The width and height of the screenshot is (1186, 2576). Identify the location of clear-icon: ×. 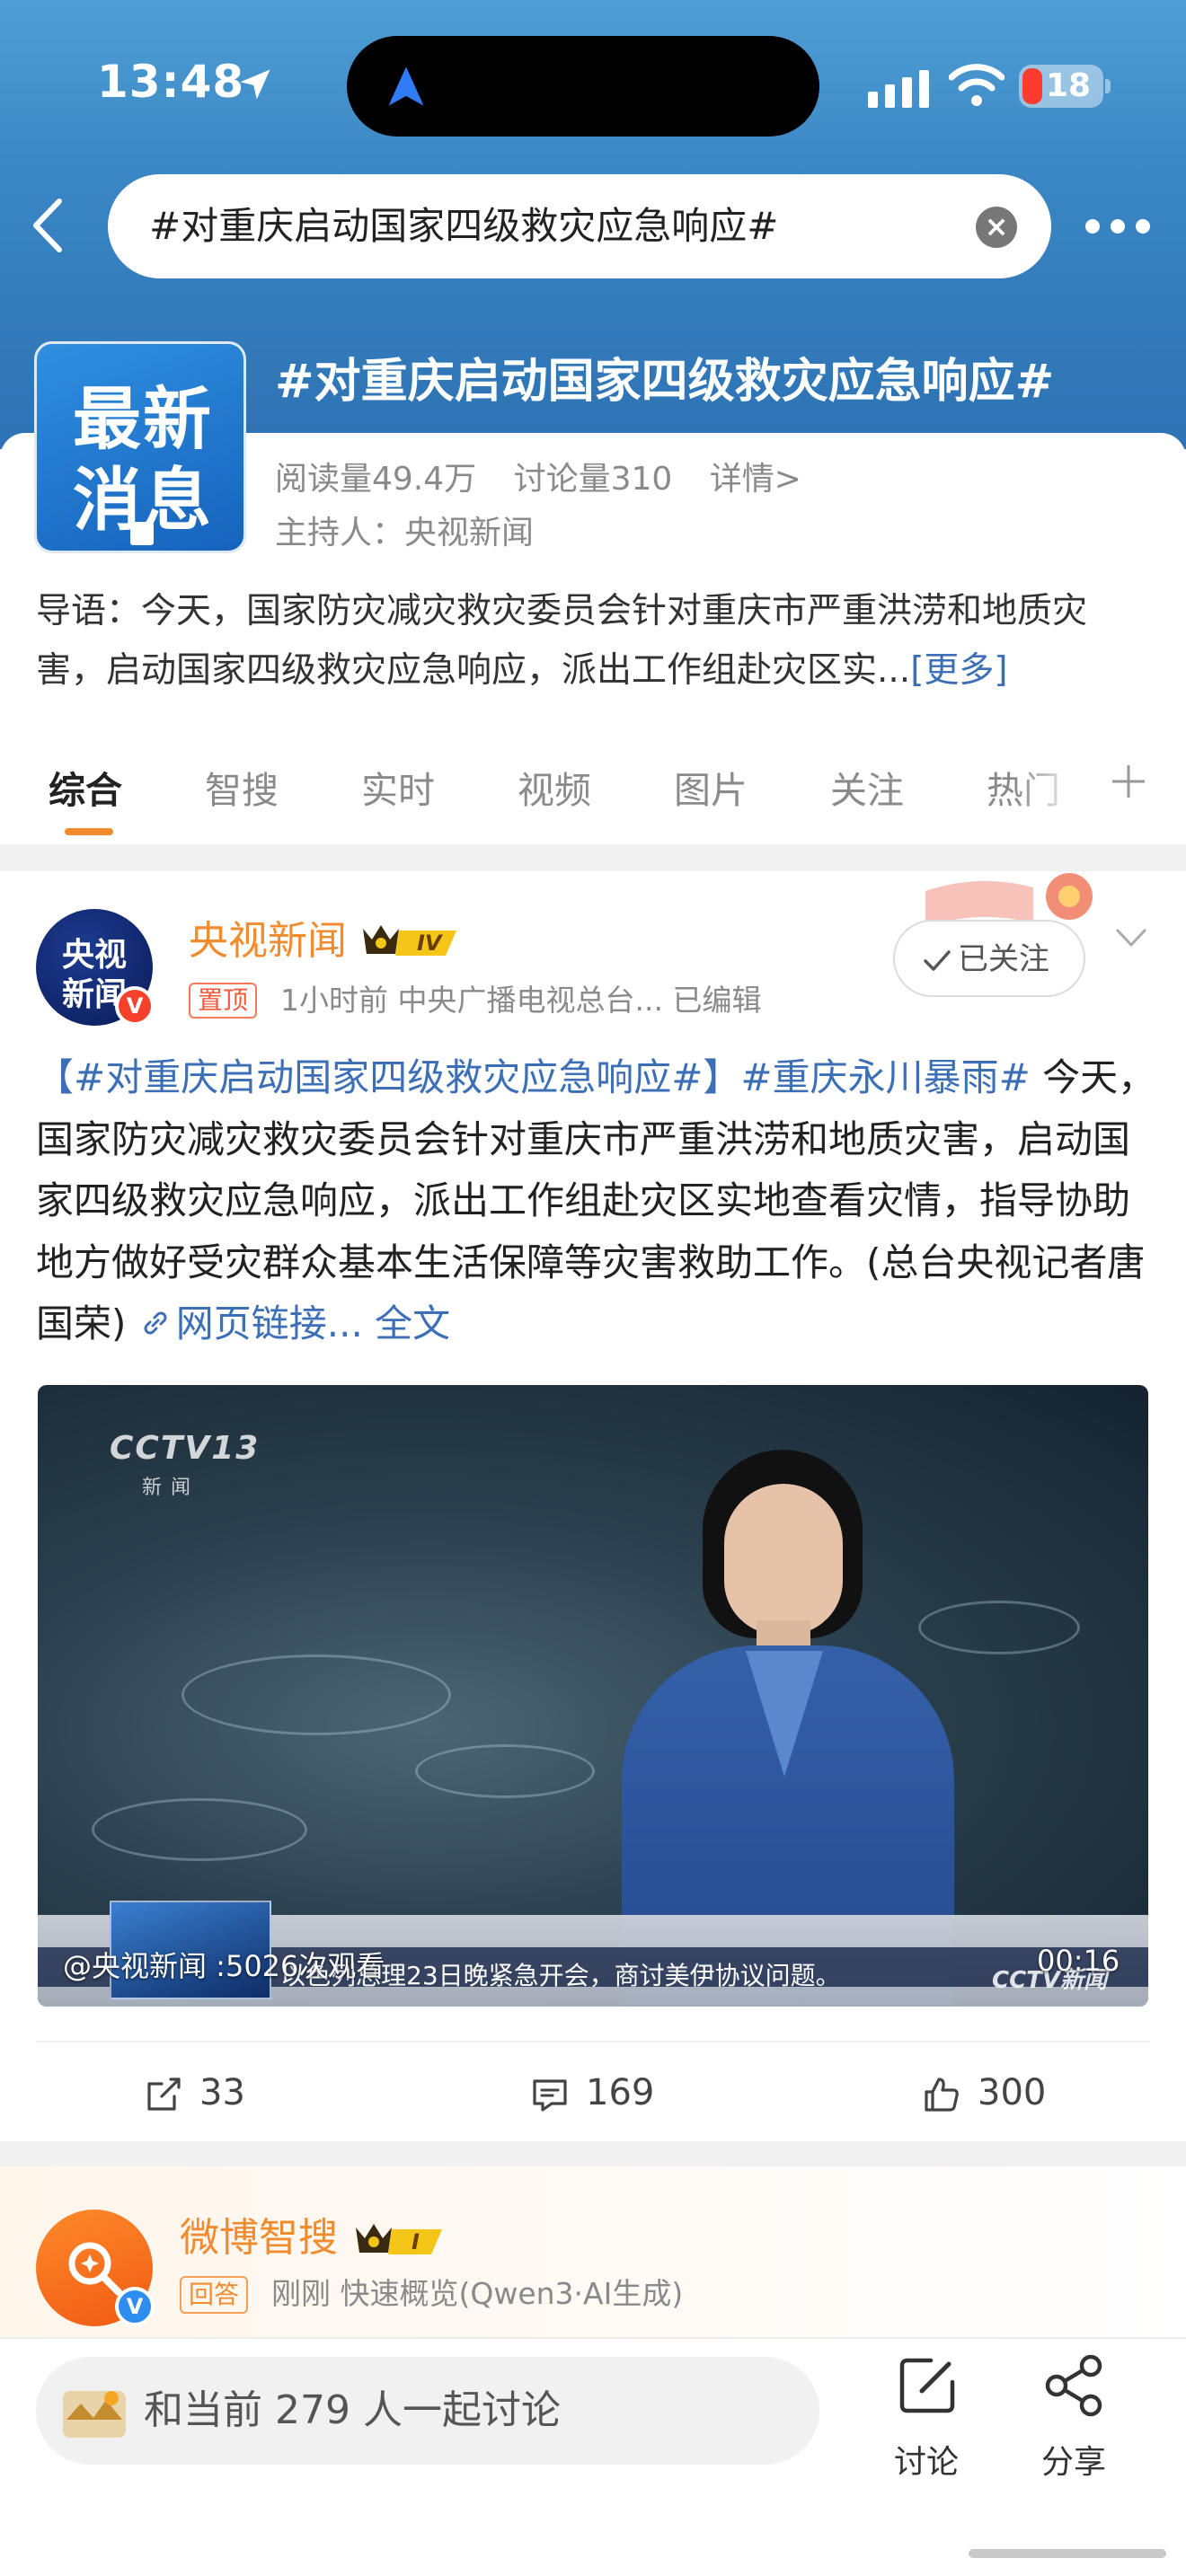
(996, 227).